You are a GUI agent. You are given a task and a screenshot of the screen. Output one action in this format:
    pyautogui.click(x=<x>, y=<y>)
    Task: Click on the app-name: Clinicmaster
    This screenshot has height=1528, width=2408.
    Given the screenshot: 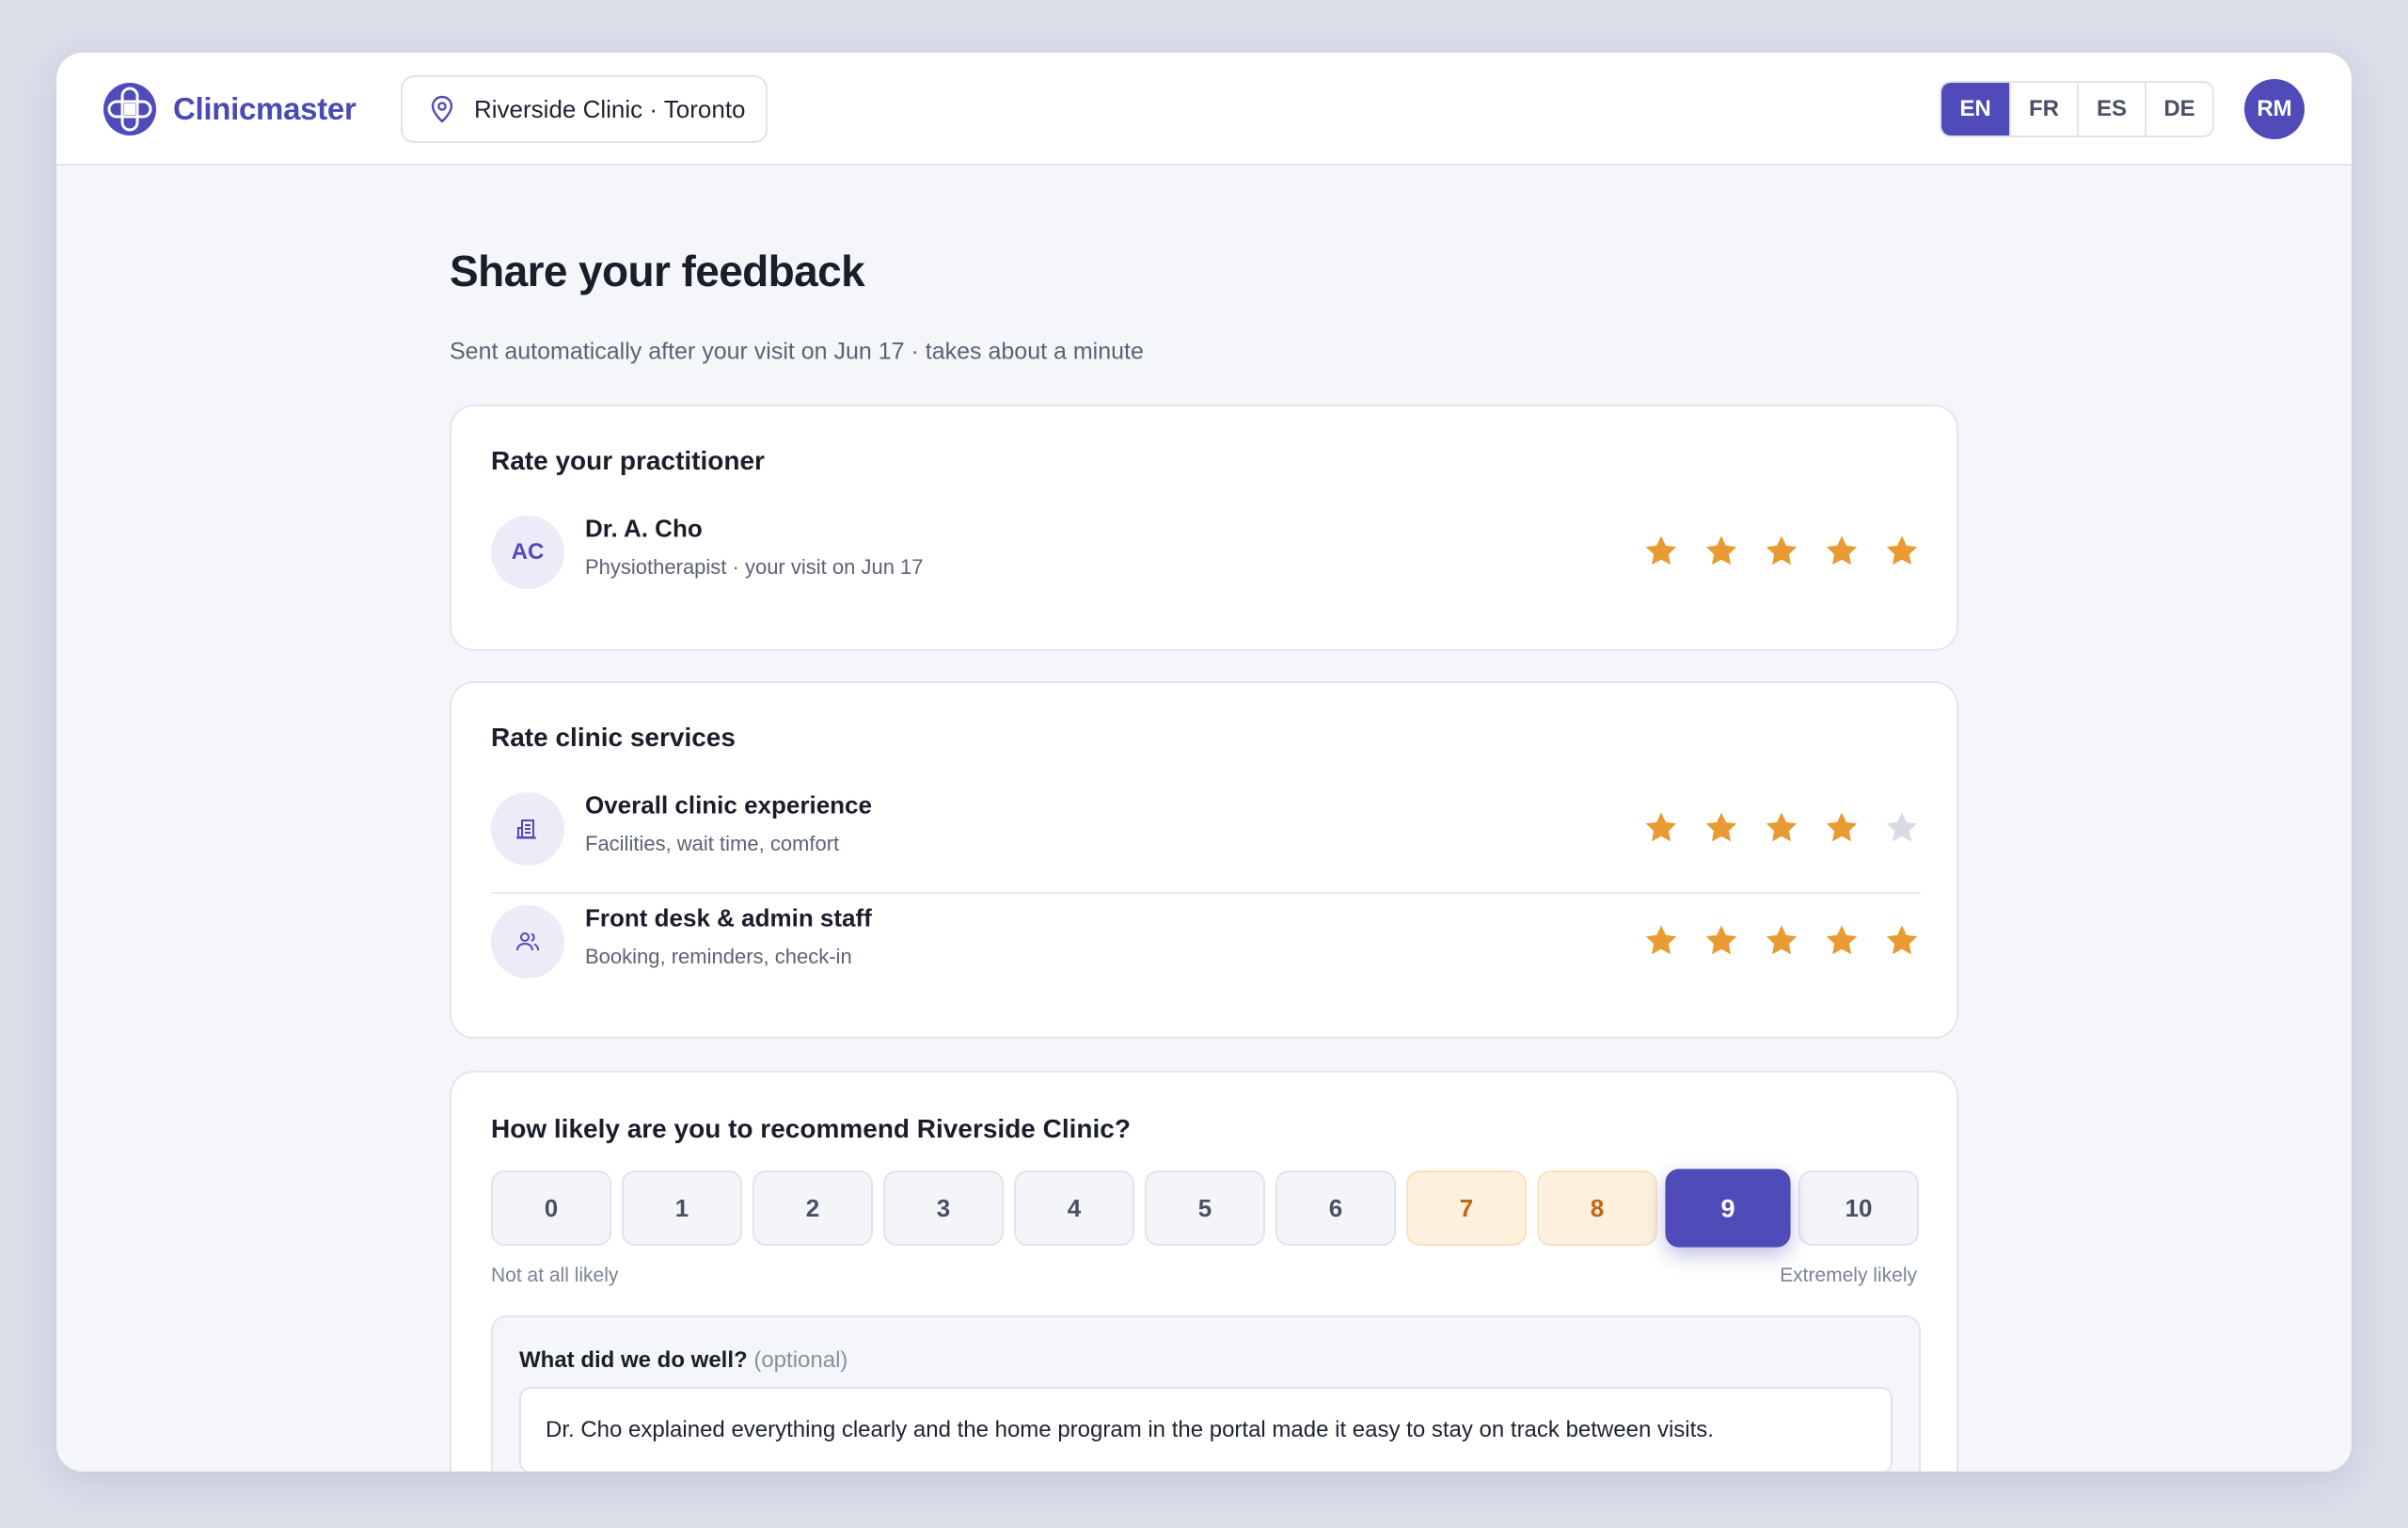 What is the action you would take?
    pyautogui.click(x=264, y=108)
    